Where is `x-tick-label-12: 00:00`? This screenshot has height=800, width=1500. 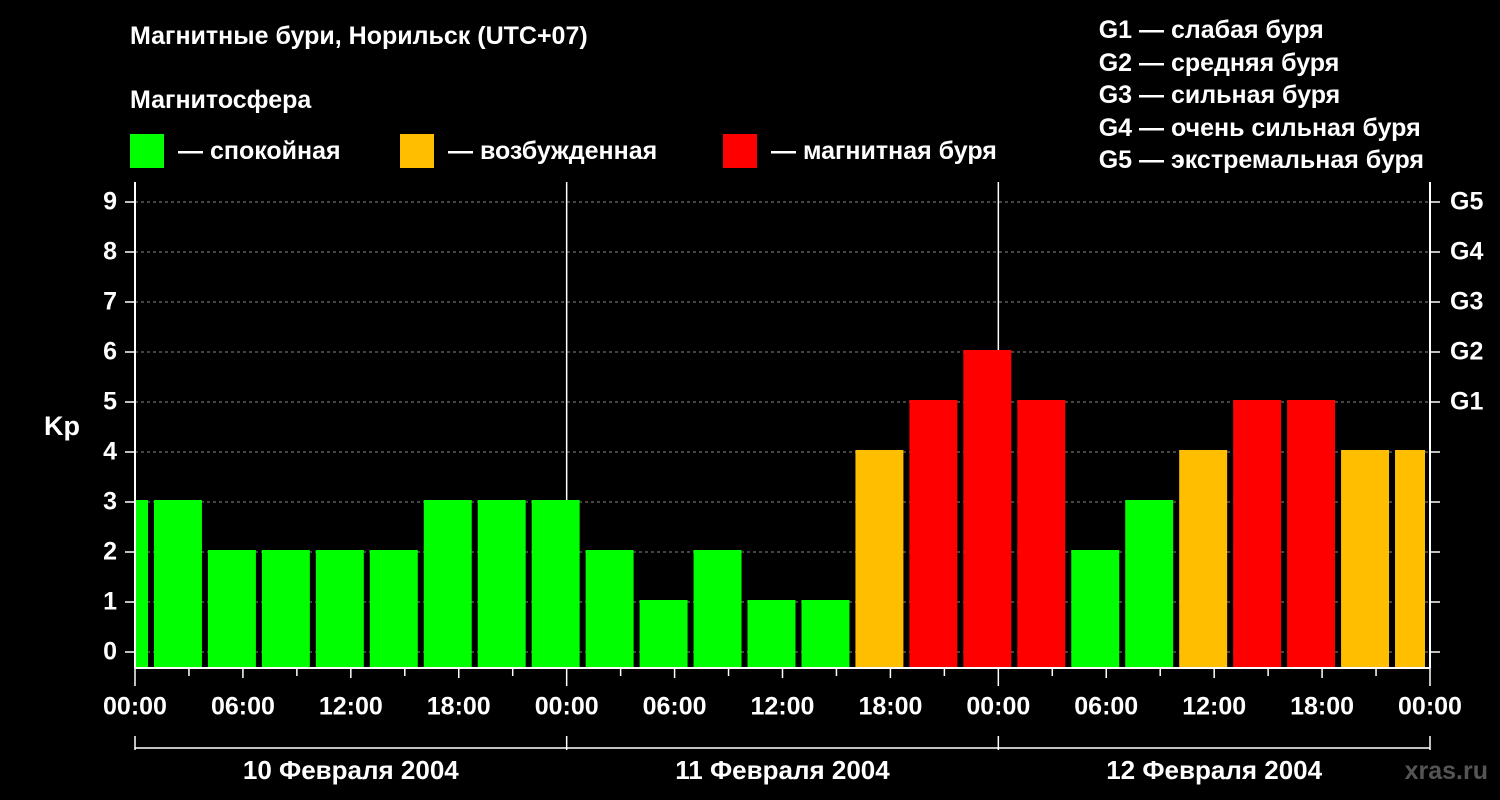 x-tick-label-12: 00:00 is located at coordinates (1430, 707).